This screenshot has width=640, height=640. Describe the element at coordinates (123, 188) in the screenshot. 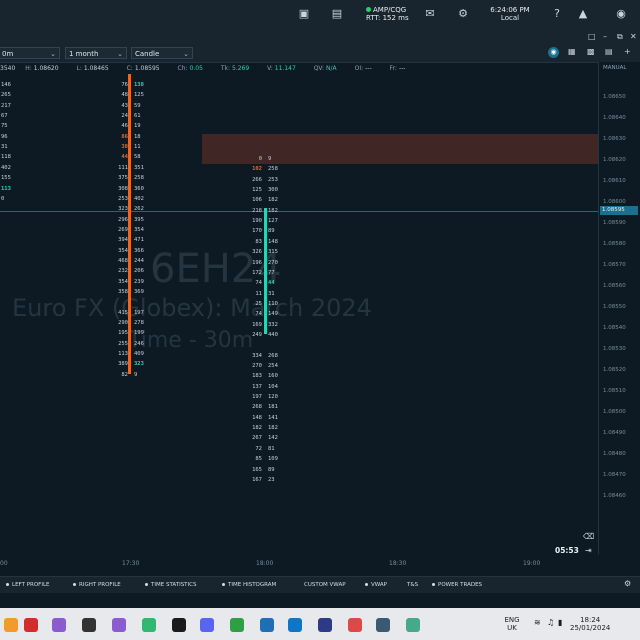

I see `footprint-cell: 308` at that location.